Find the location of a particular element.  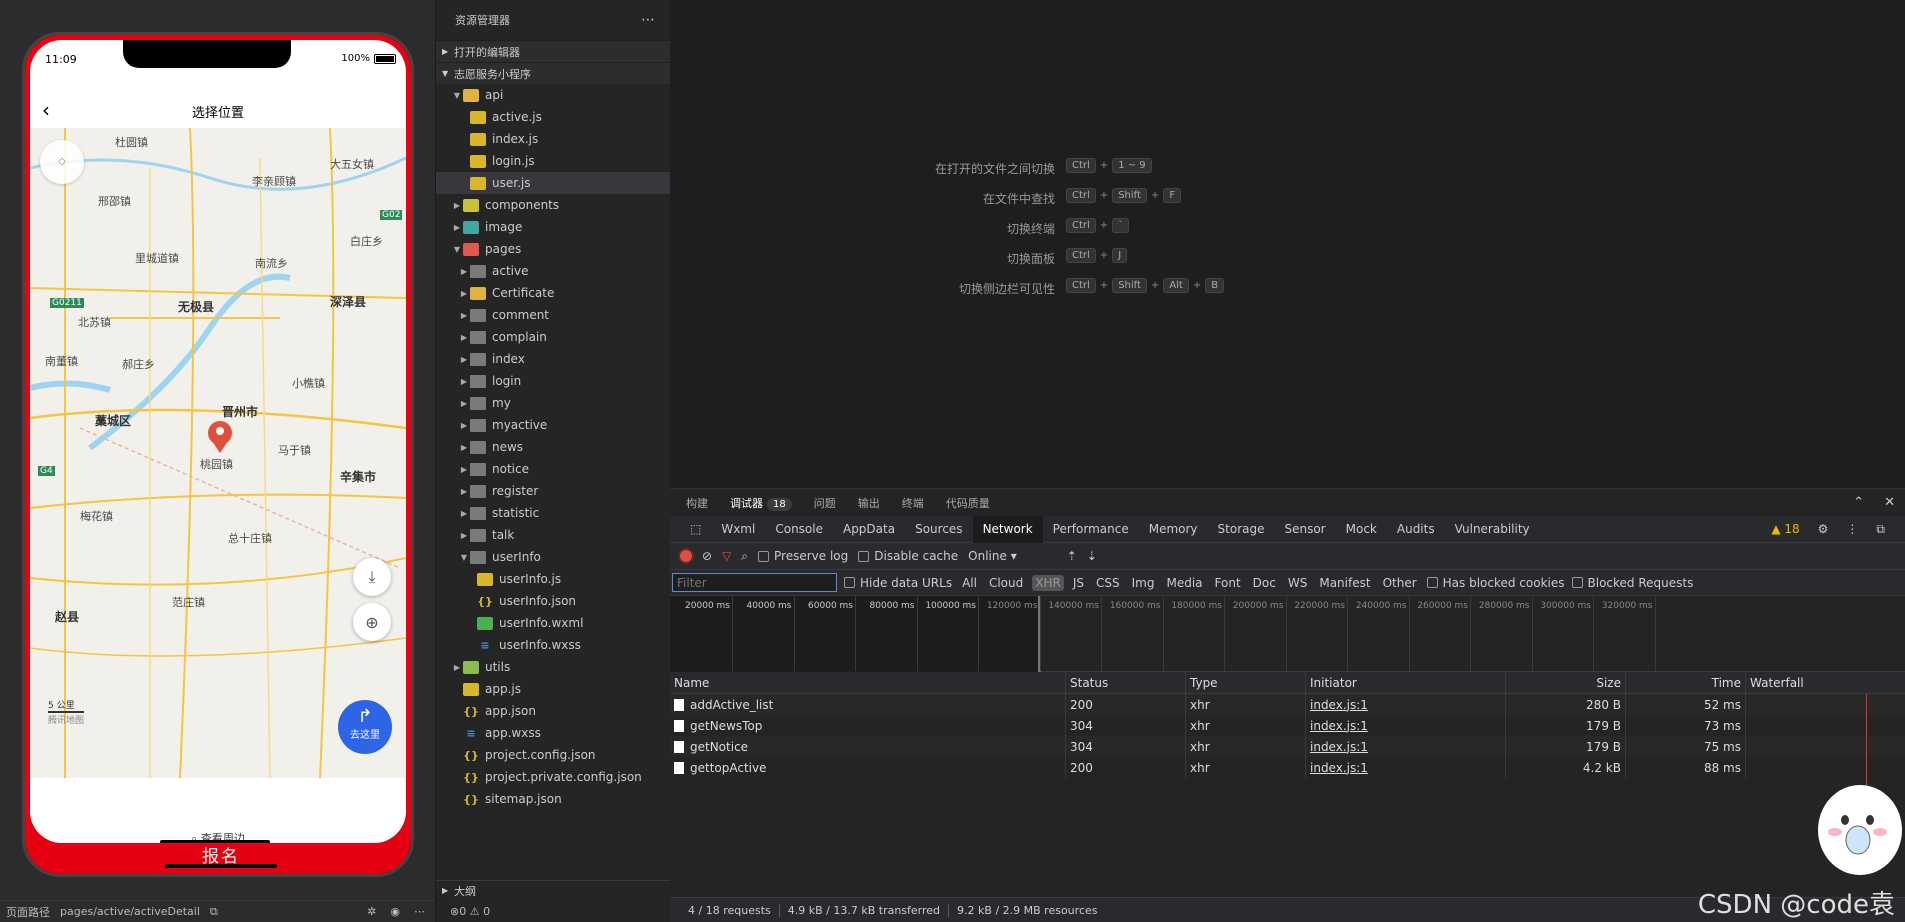

bug-icon: ✲ is located at coordinates (371, 911).